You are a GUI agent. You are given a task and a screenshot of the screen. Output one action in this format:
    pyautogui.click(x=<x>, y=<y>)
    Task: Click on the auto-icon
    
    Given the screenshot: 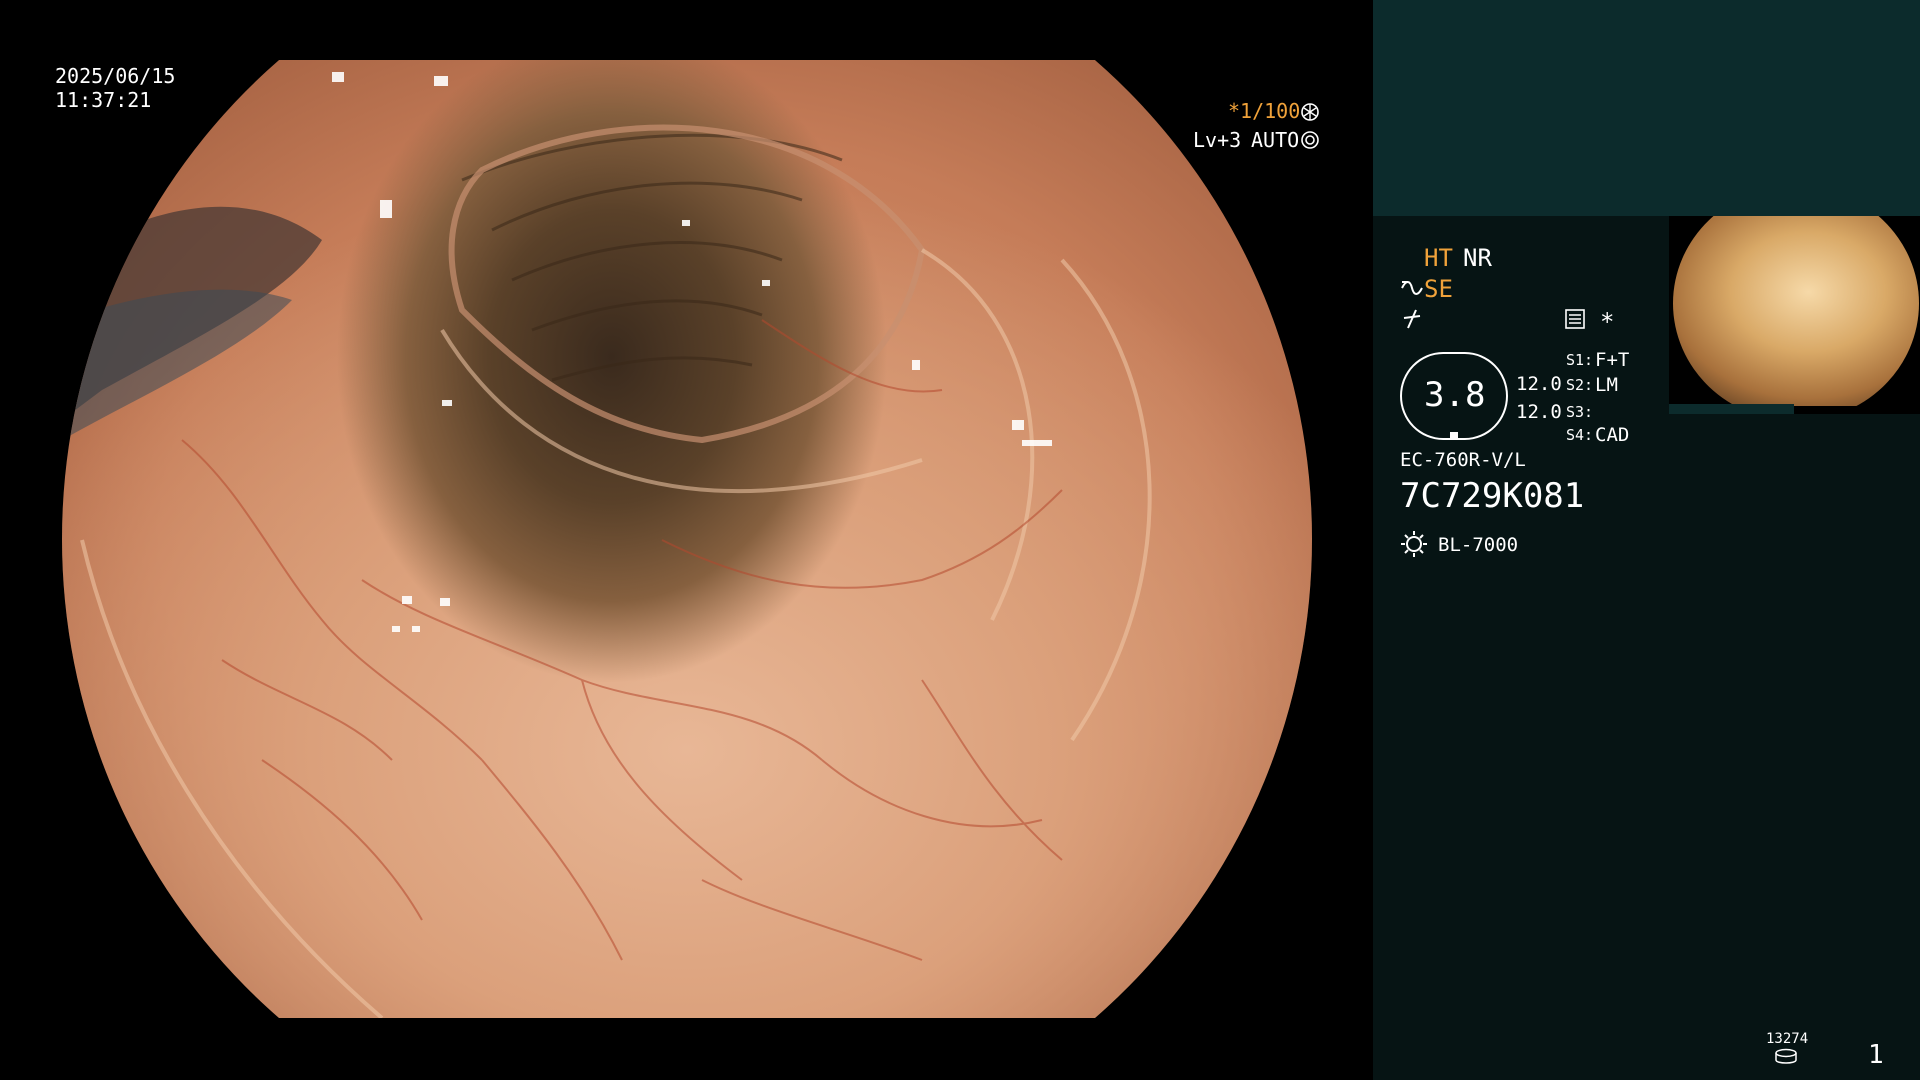 What is the action you would take?
    pyautogui.click(x=1310, y=140)
    